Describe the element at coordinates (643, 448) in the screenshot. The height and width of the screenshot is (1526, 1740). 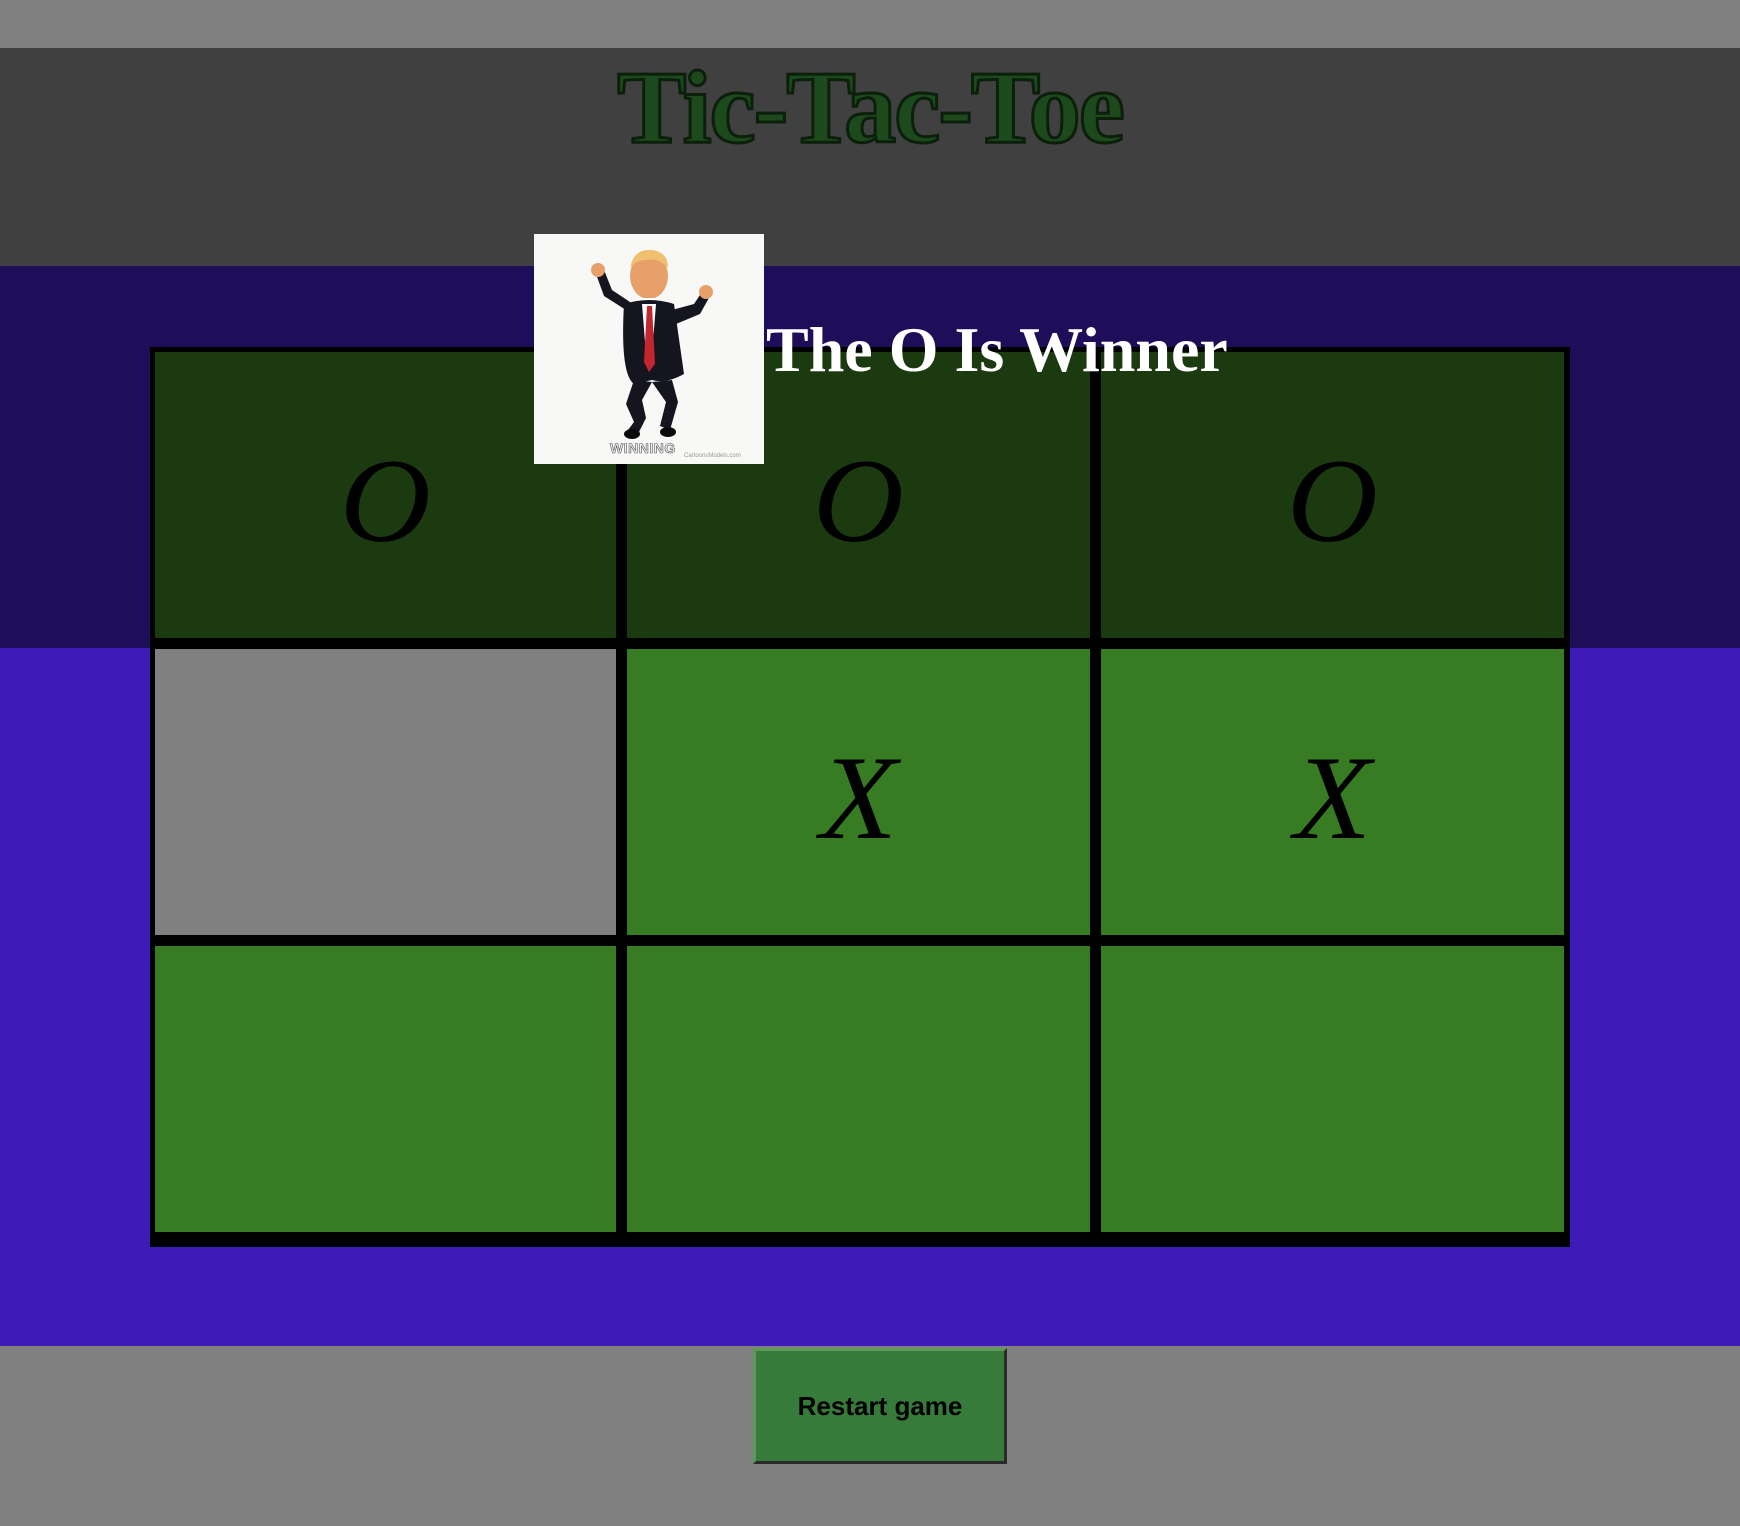
I see `winner-image-caption: WINNING` at that location.